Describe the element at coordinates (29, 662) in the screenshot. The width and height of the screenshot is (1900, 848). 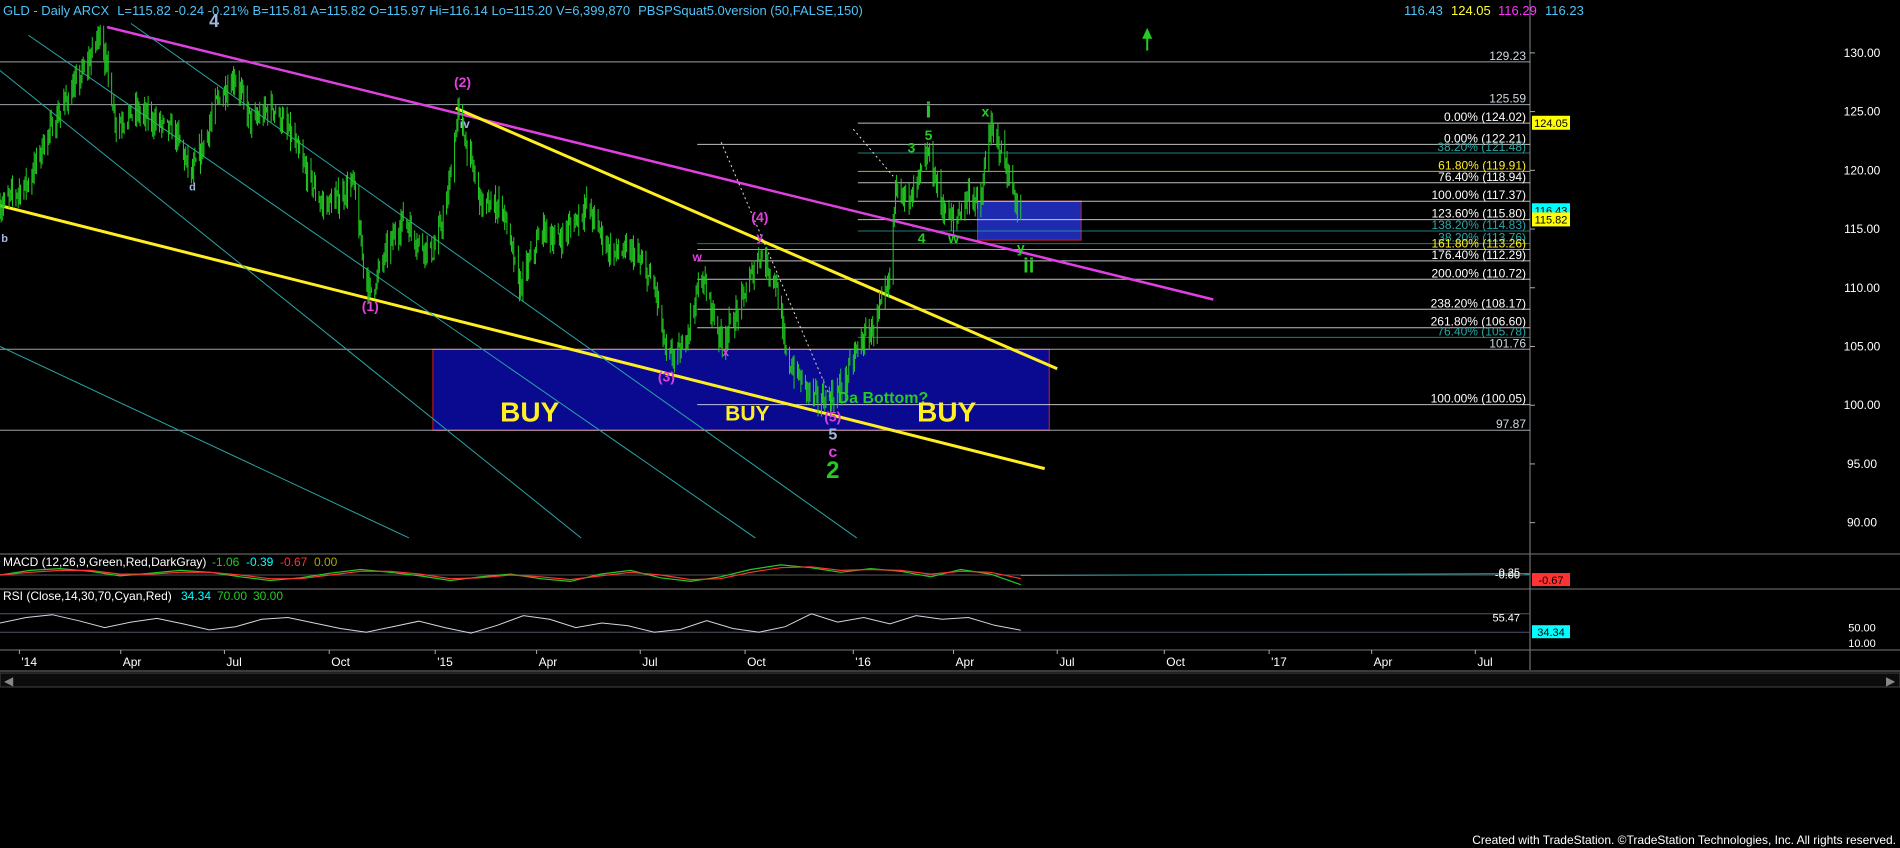
I see `date-tick-label: '14` at that location.